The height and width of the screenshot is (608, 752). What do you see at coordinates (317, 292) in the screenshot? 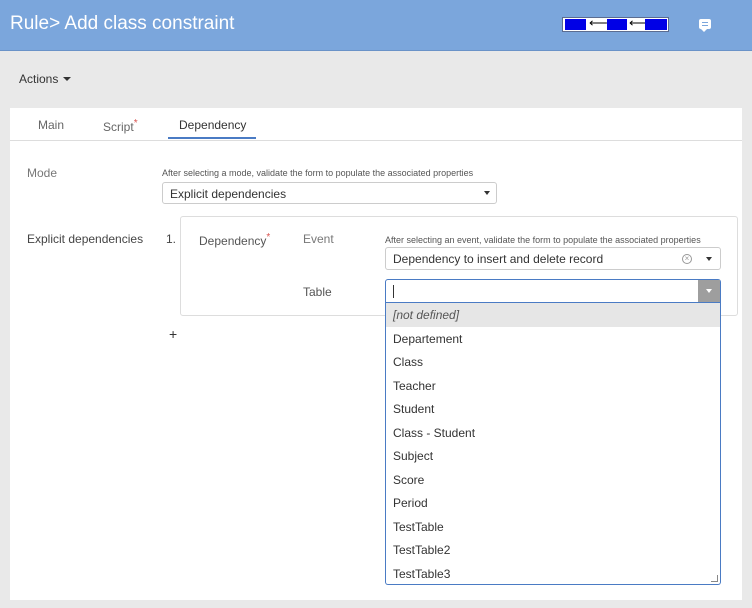
I see `table-label: Table` at bounding box center [317, 292].